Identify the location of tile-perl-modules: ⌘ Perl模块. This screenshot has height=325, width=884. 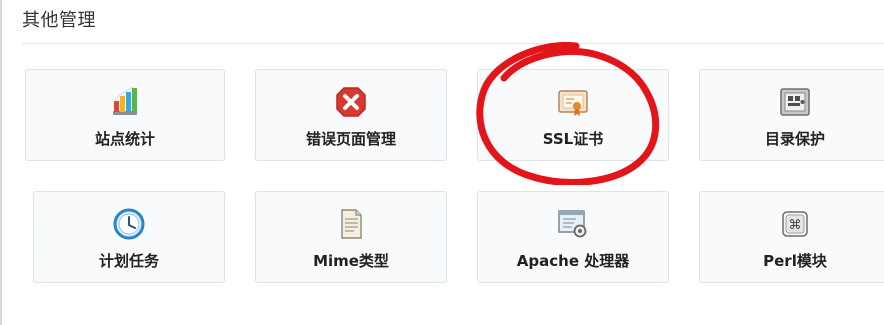
(791, 237).